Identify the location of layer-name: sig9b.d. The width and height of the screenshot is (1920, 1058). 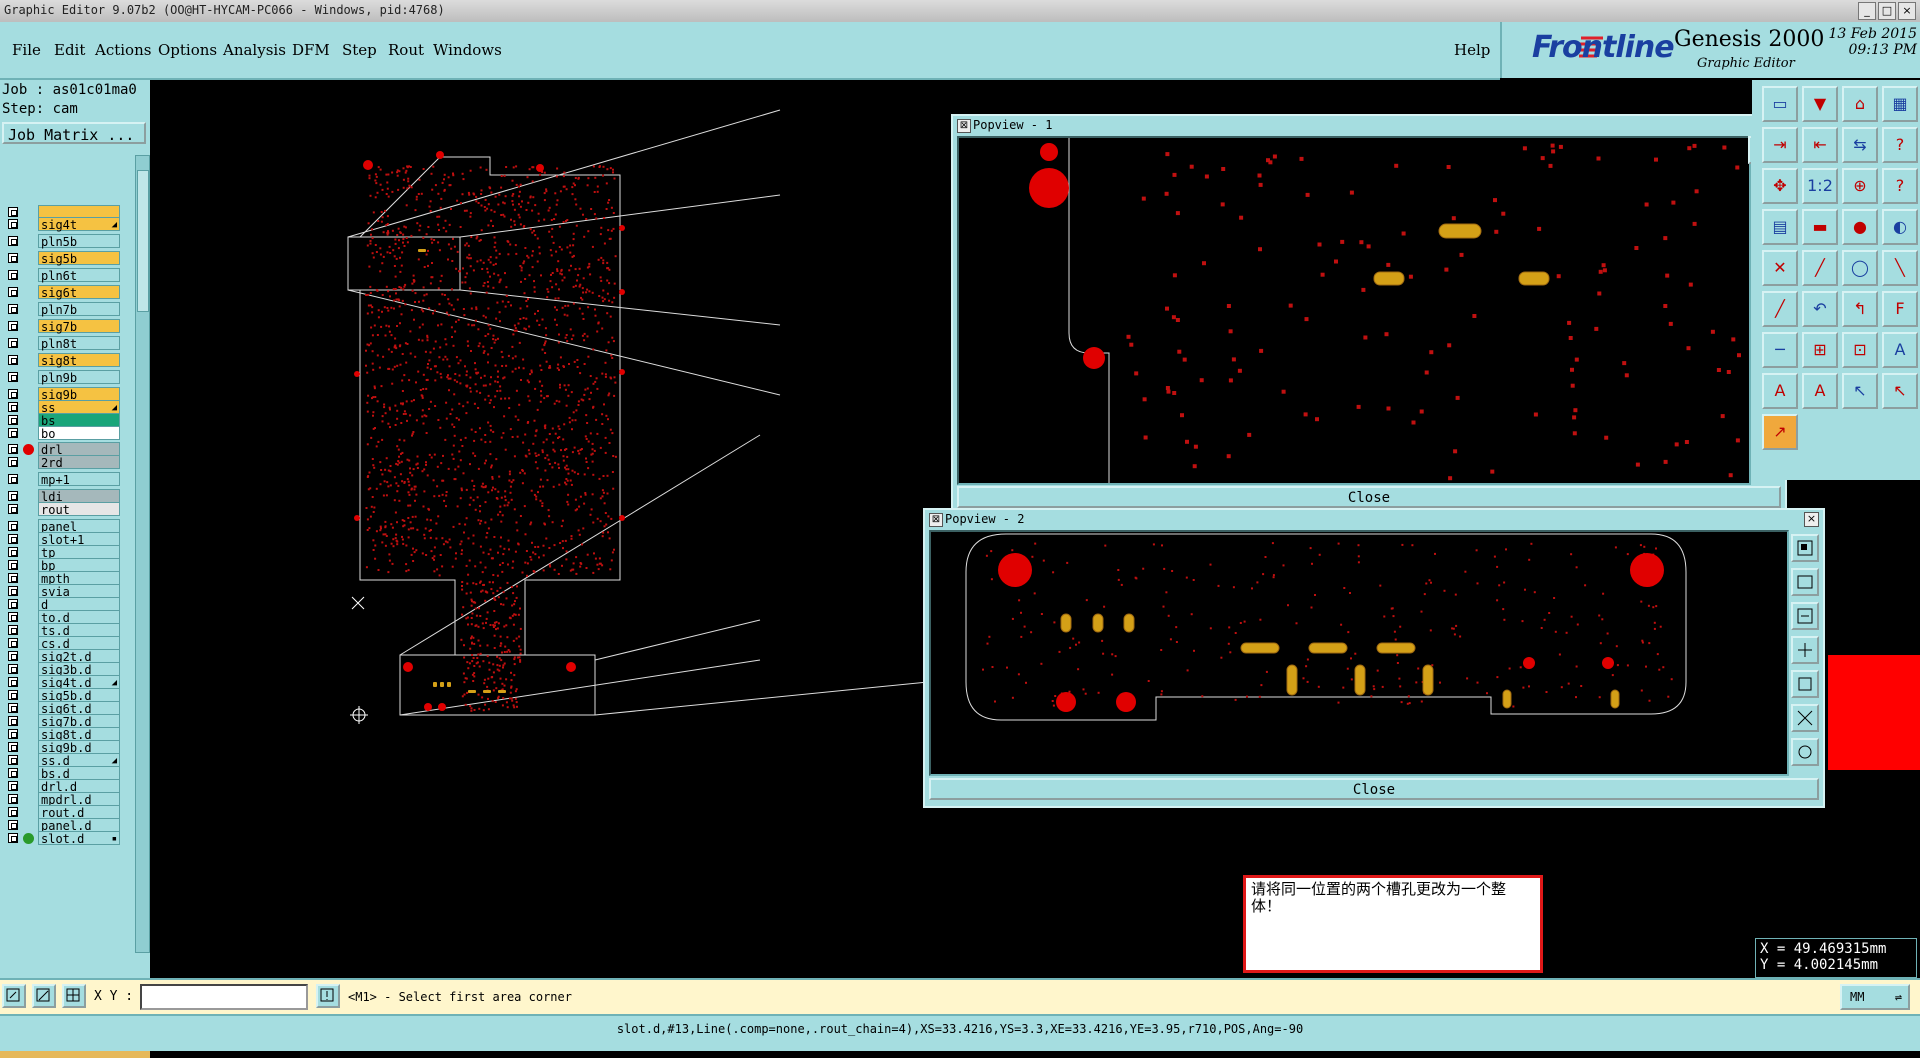
(79, 747).